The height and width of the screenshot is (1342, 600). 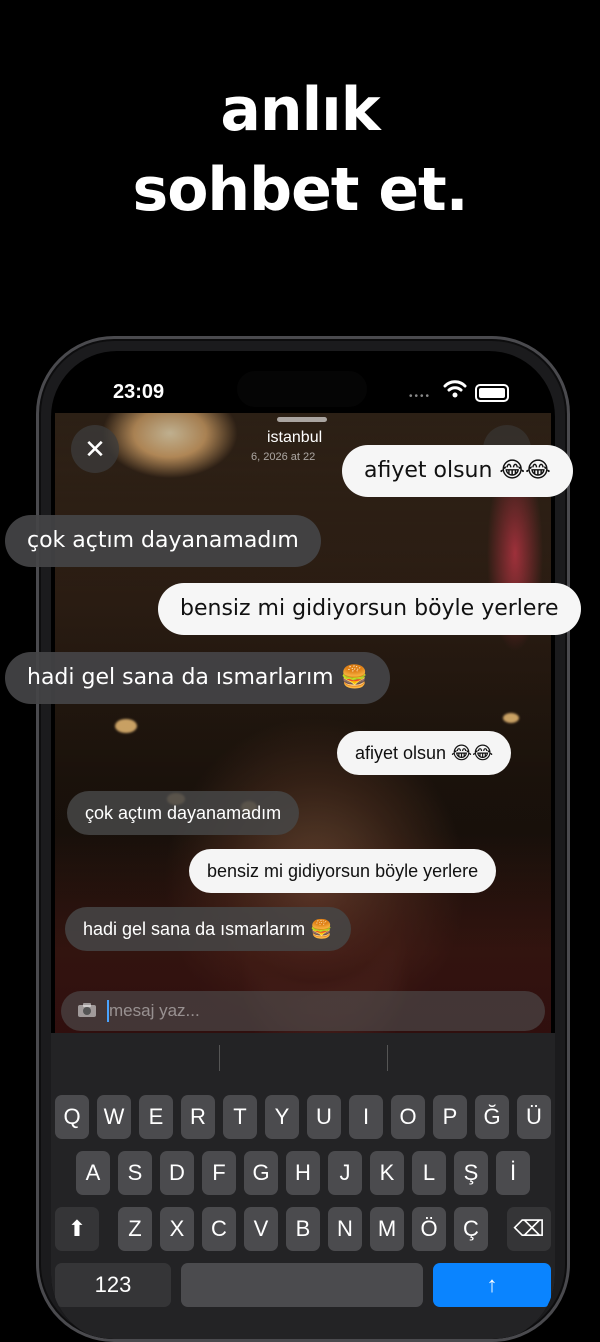 I want to click on status-time: 23:09, so click(x=139, y=392).